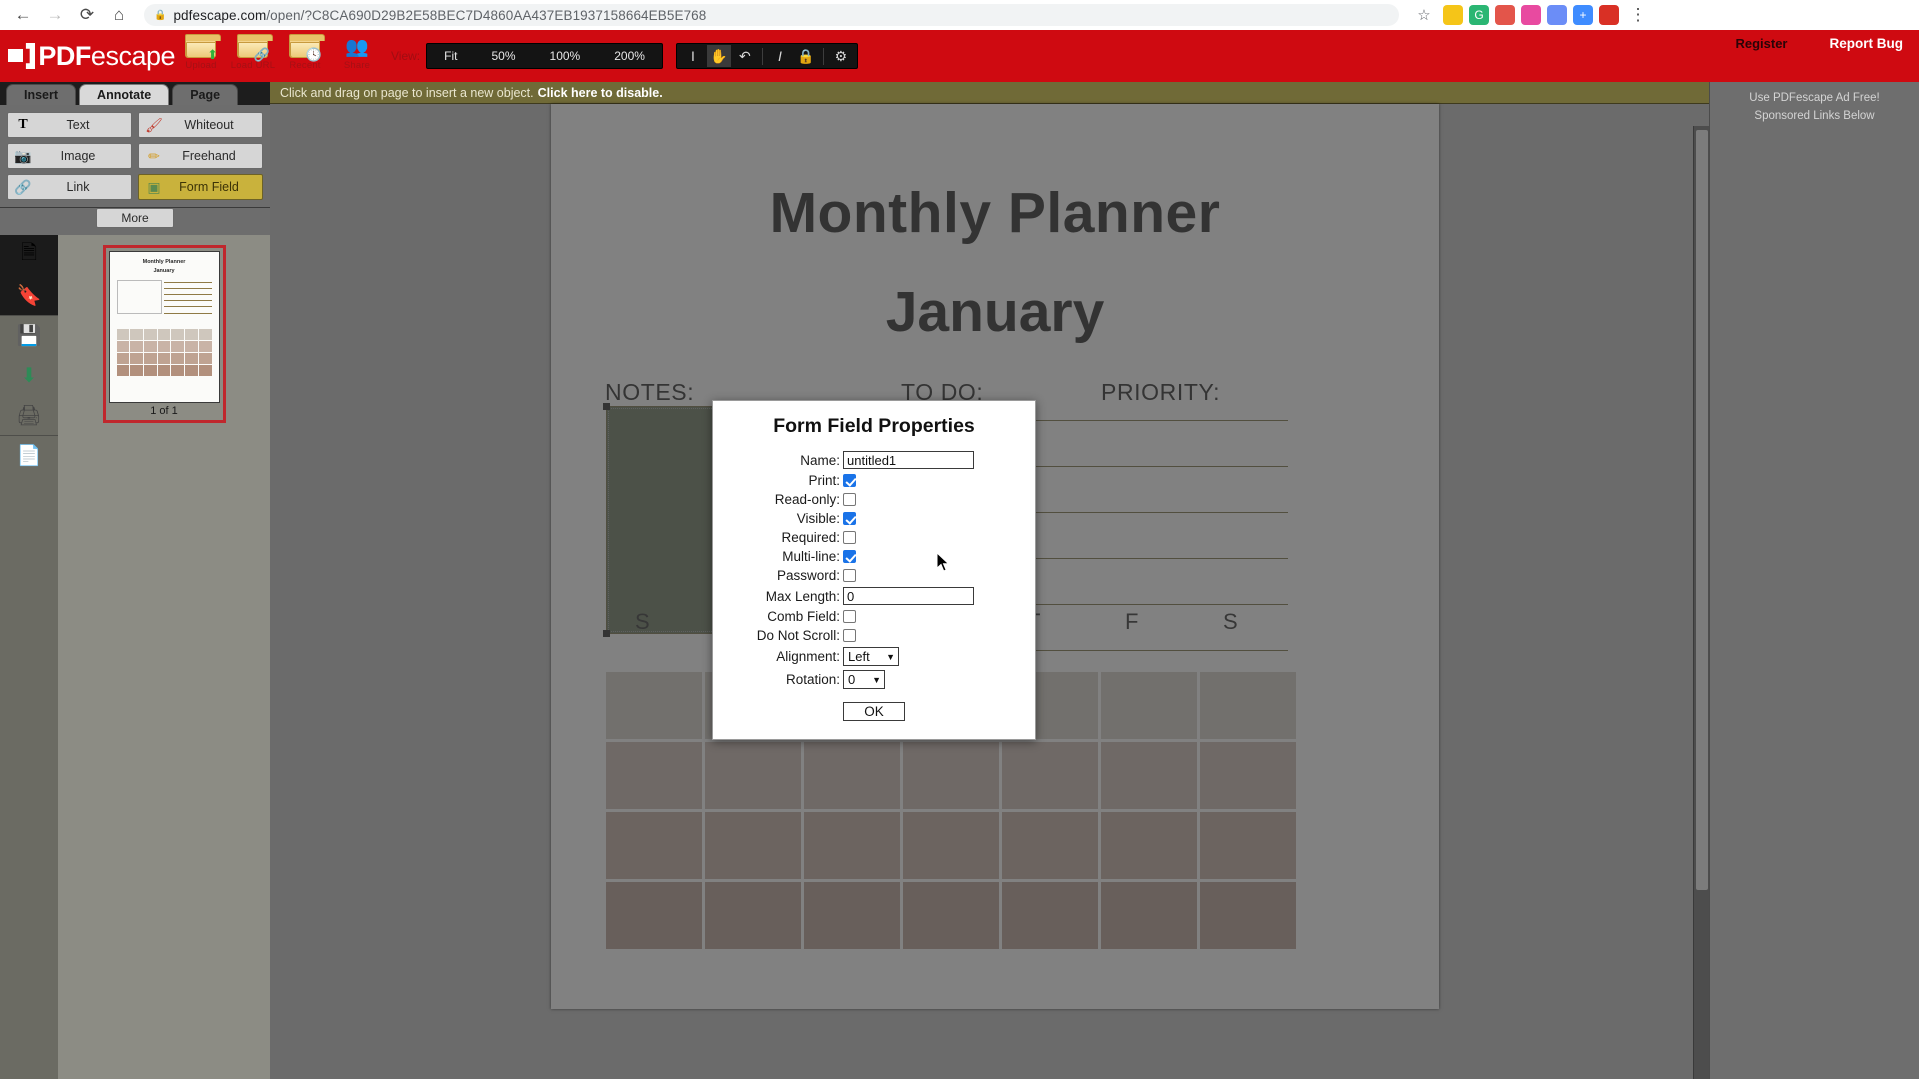 The image size is (1919, 1079). I want to click on visible-label: Visible:, so click(818, 518).